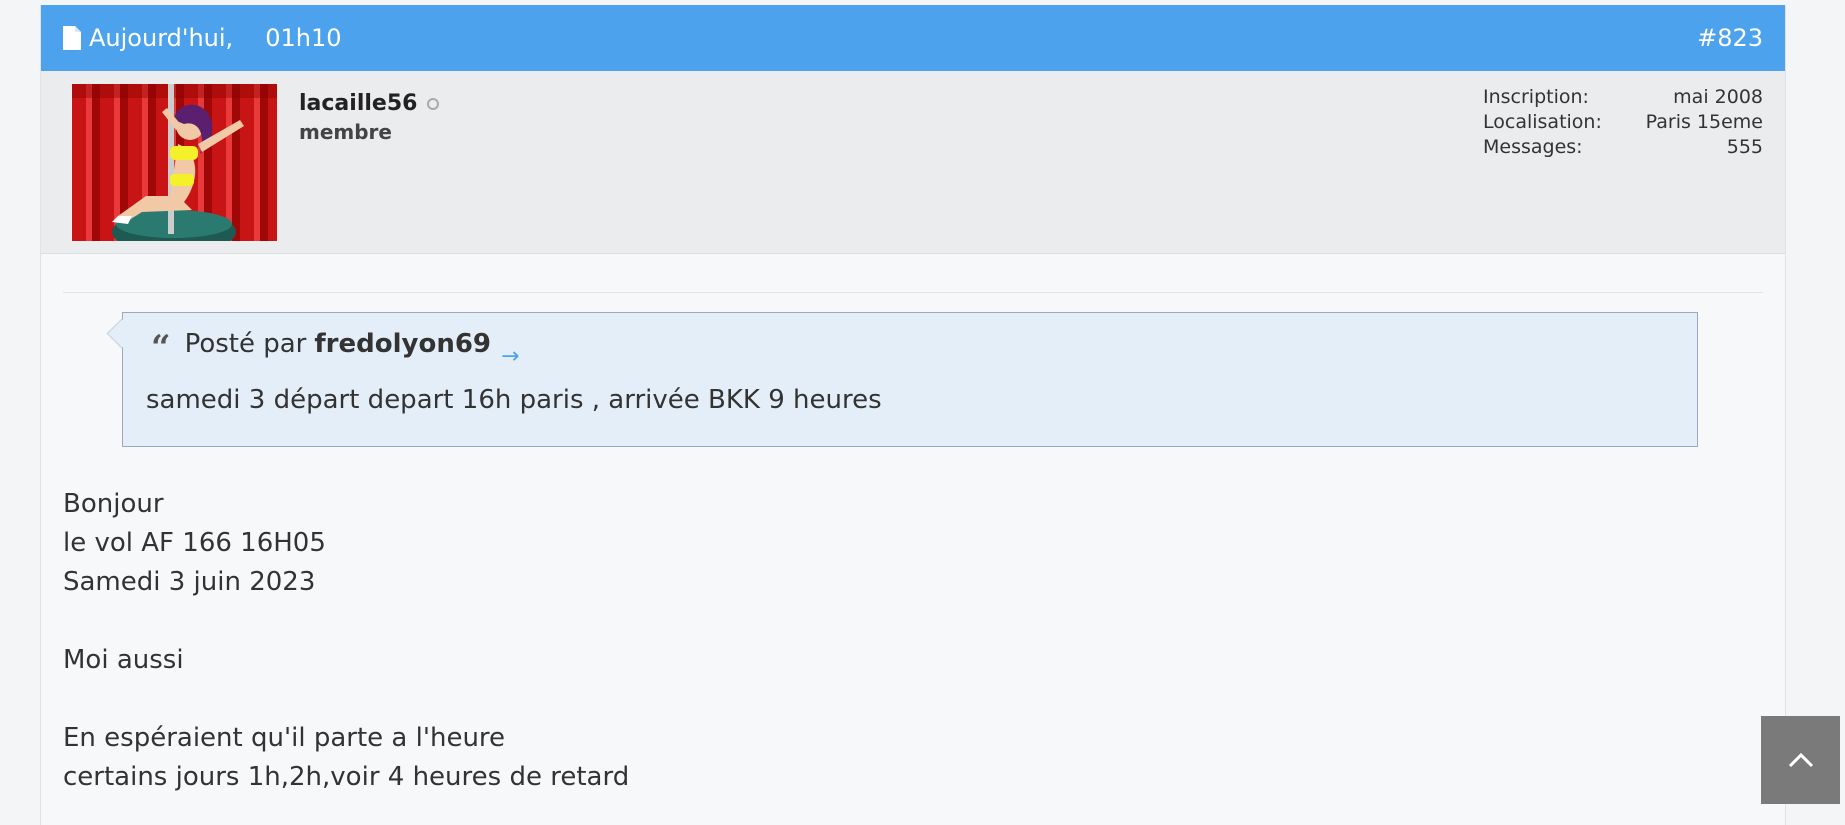 The image size is (1845, 825). I want to click on post-header: Aujourd'hui, 01h10 #823, so click(913, 38).